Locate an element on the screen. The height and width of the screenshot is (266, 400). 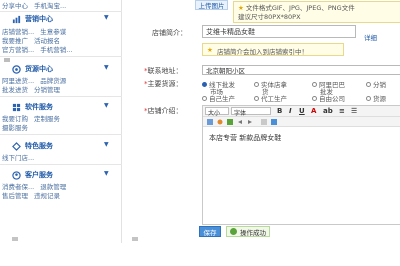
editor-content: 本店专营 新款品牌女鞋 is located at coordinates (245, 138).